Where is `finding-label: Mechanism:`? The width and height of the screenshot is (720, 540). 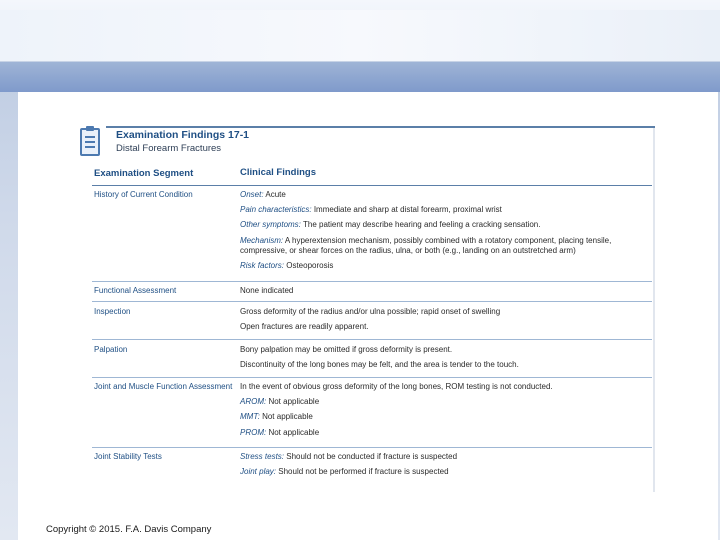
finding-label: Mechanism: is located at coordinates (262, 240).